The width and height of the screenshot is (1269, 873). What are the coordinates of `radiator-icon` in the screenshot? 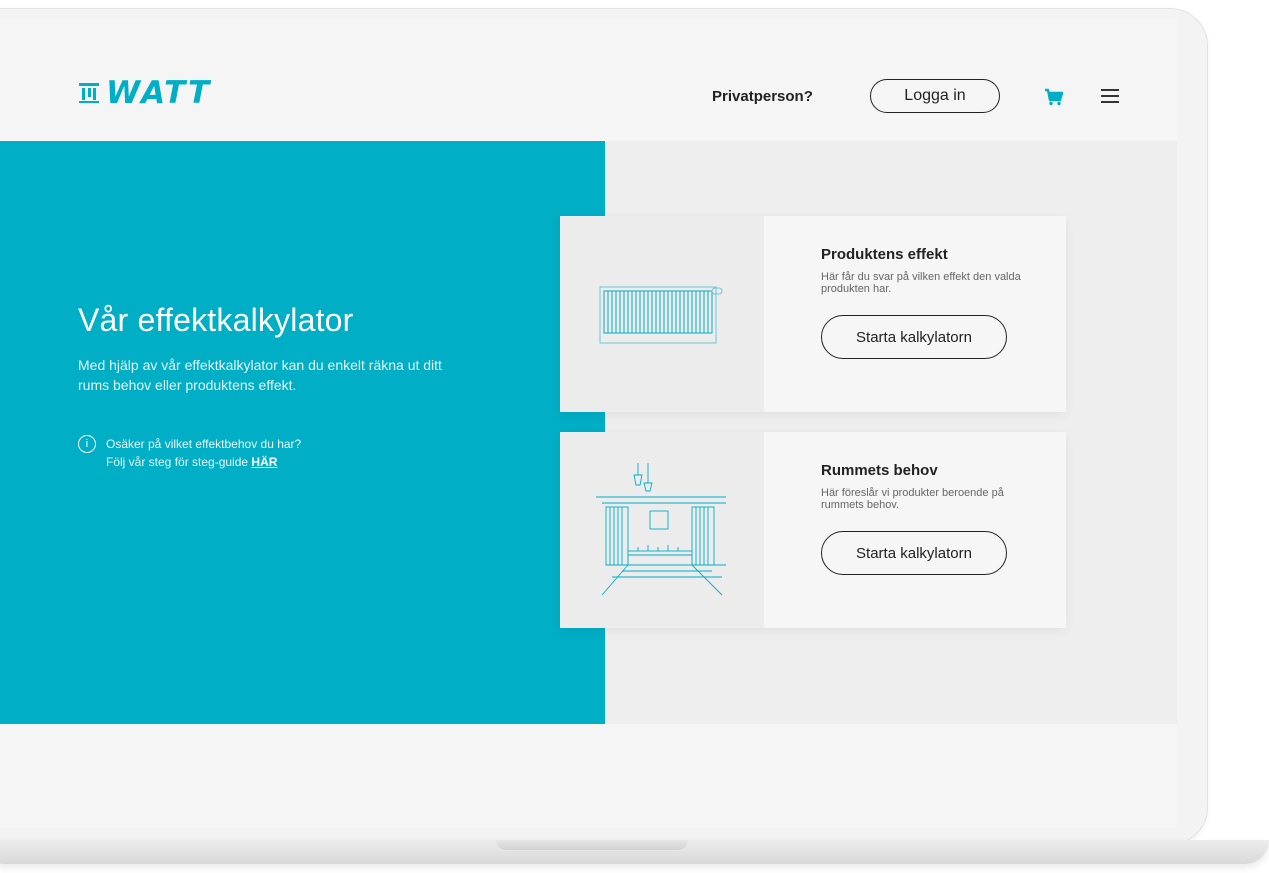 It's located at (661, 315).